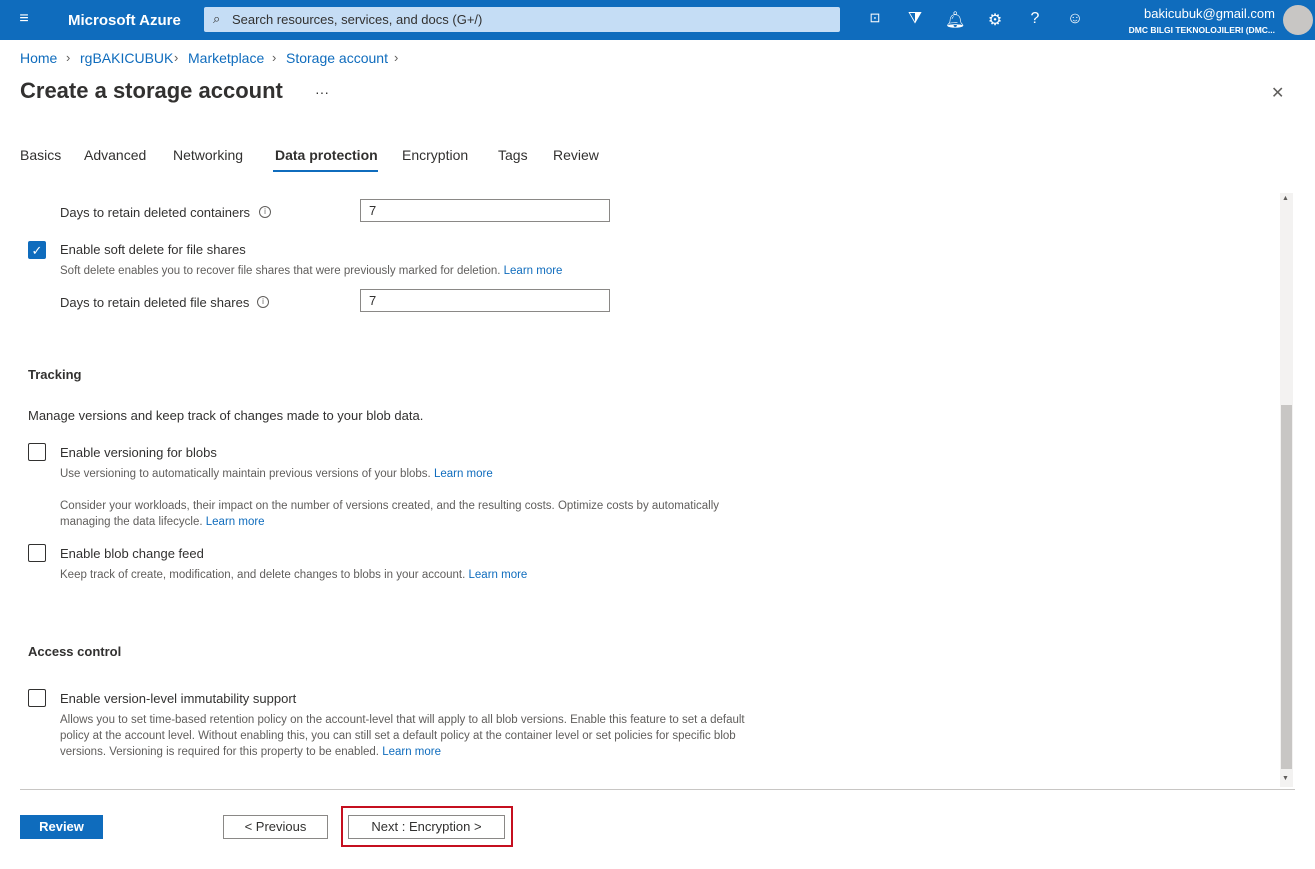 The image size is (1315, 869). What do you see at coordinates (1285, 778) in the screenshot?
I see `scroll-down-icon: ▼` at bounding box center [1285, 778].